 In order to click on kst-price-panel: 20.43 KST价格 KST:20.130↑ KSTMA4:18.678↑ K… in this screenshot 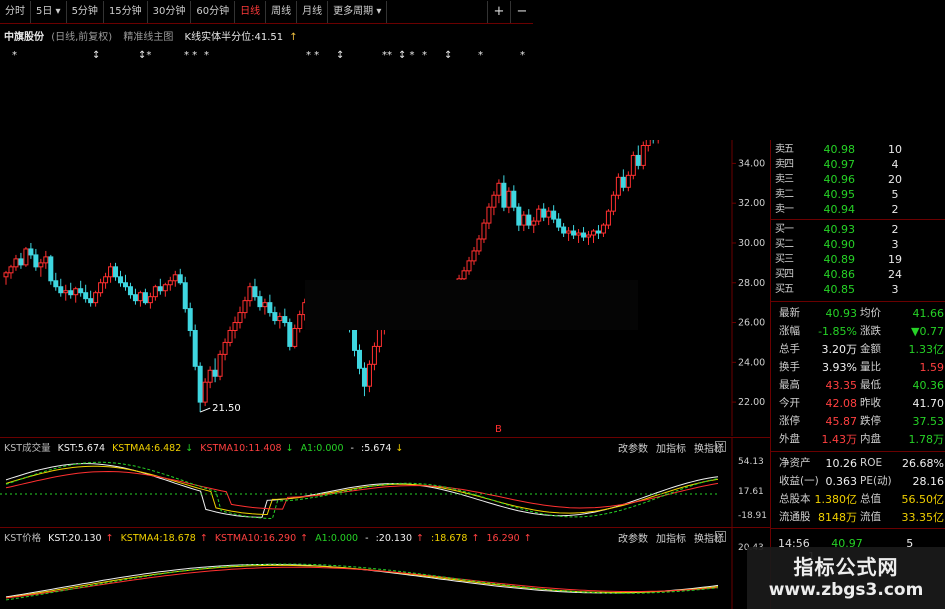, I will do `click(385, 568)`.